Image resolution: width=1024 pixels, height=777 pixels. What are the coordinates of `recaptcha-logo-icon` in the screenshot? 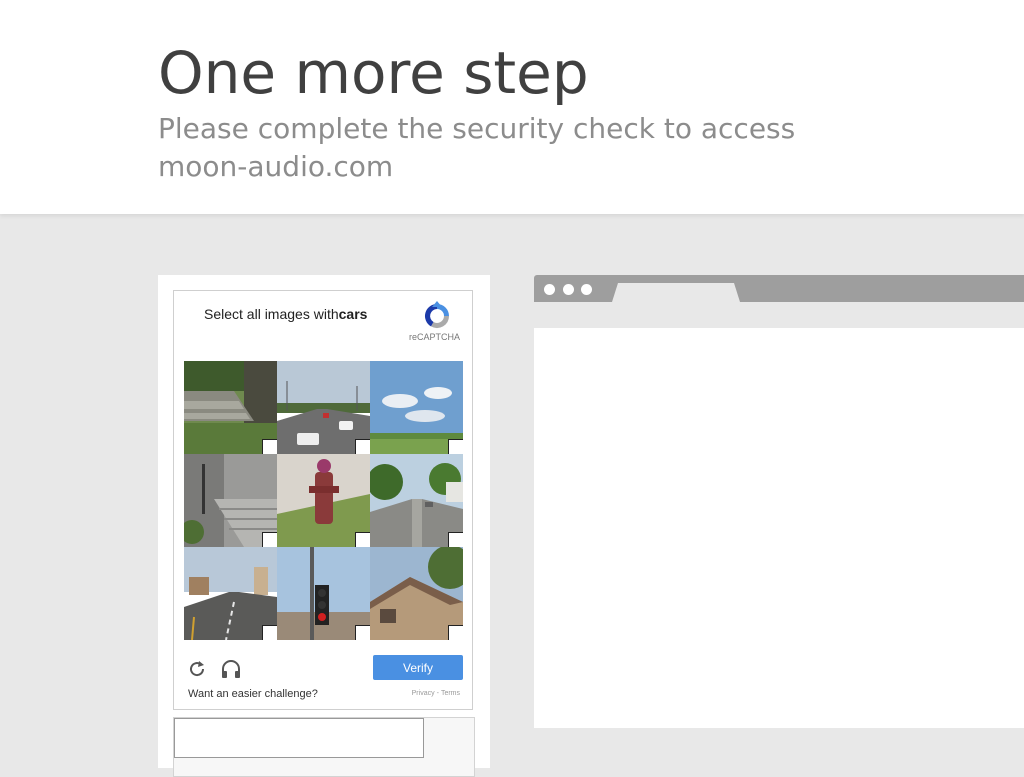 It's located at (436, 315).